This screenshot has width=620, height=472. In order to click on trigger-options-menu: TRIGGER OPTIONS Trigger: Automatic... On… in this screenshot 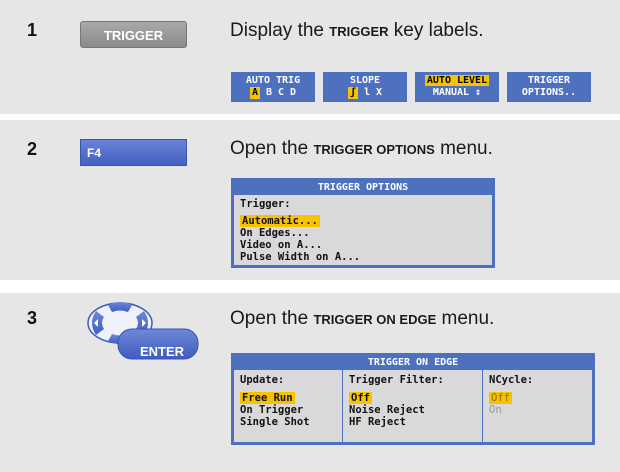, I will do `click(363, 223)`.